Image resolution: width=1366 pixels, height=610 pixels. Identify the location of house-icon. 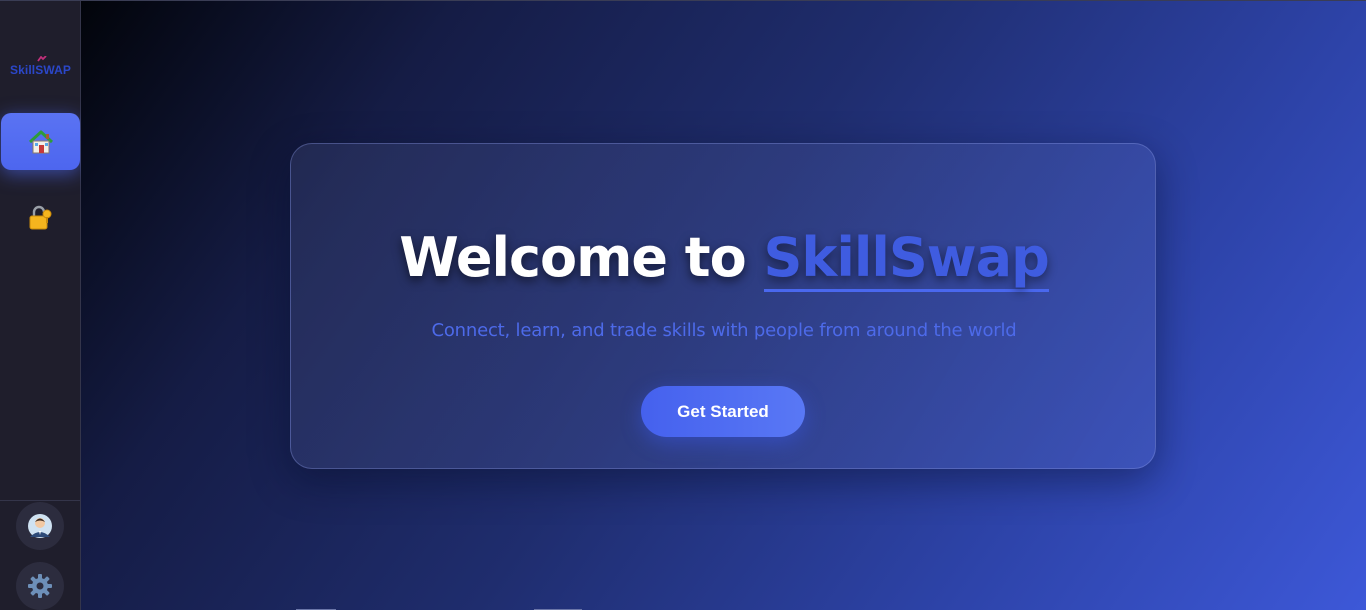
(40, 141).